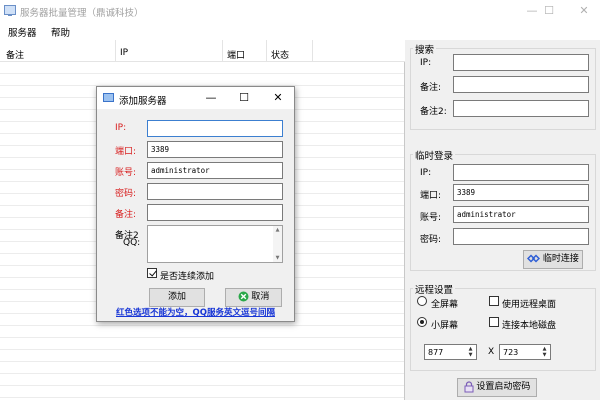 This screenshot has height=400, width=600. Describe the element at coordinates (195, 312) in the screenshot. I see `required-fields-hint: 红色选项不能为空，QQ服务英文逗号间隔` at that location.